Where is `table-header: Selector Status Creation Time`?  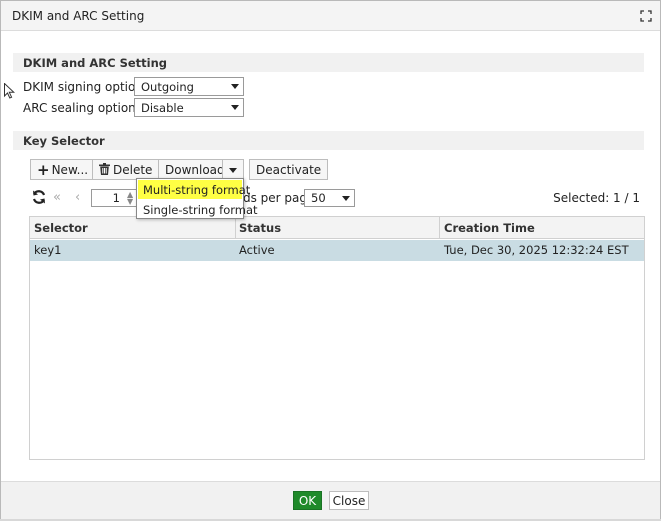
table-header: Selector Status Creation Time is located at coordinates (337, 228).